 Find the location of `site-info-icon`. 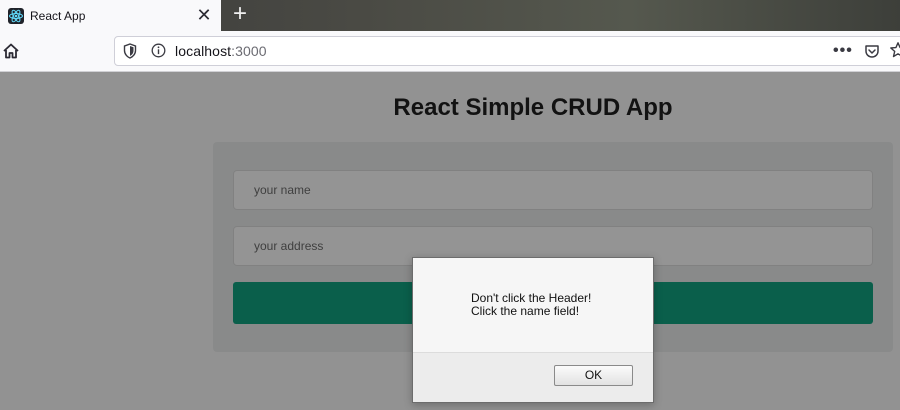

site-info-icon is located at coordinates (158, 50).